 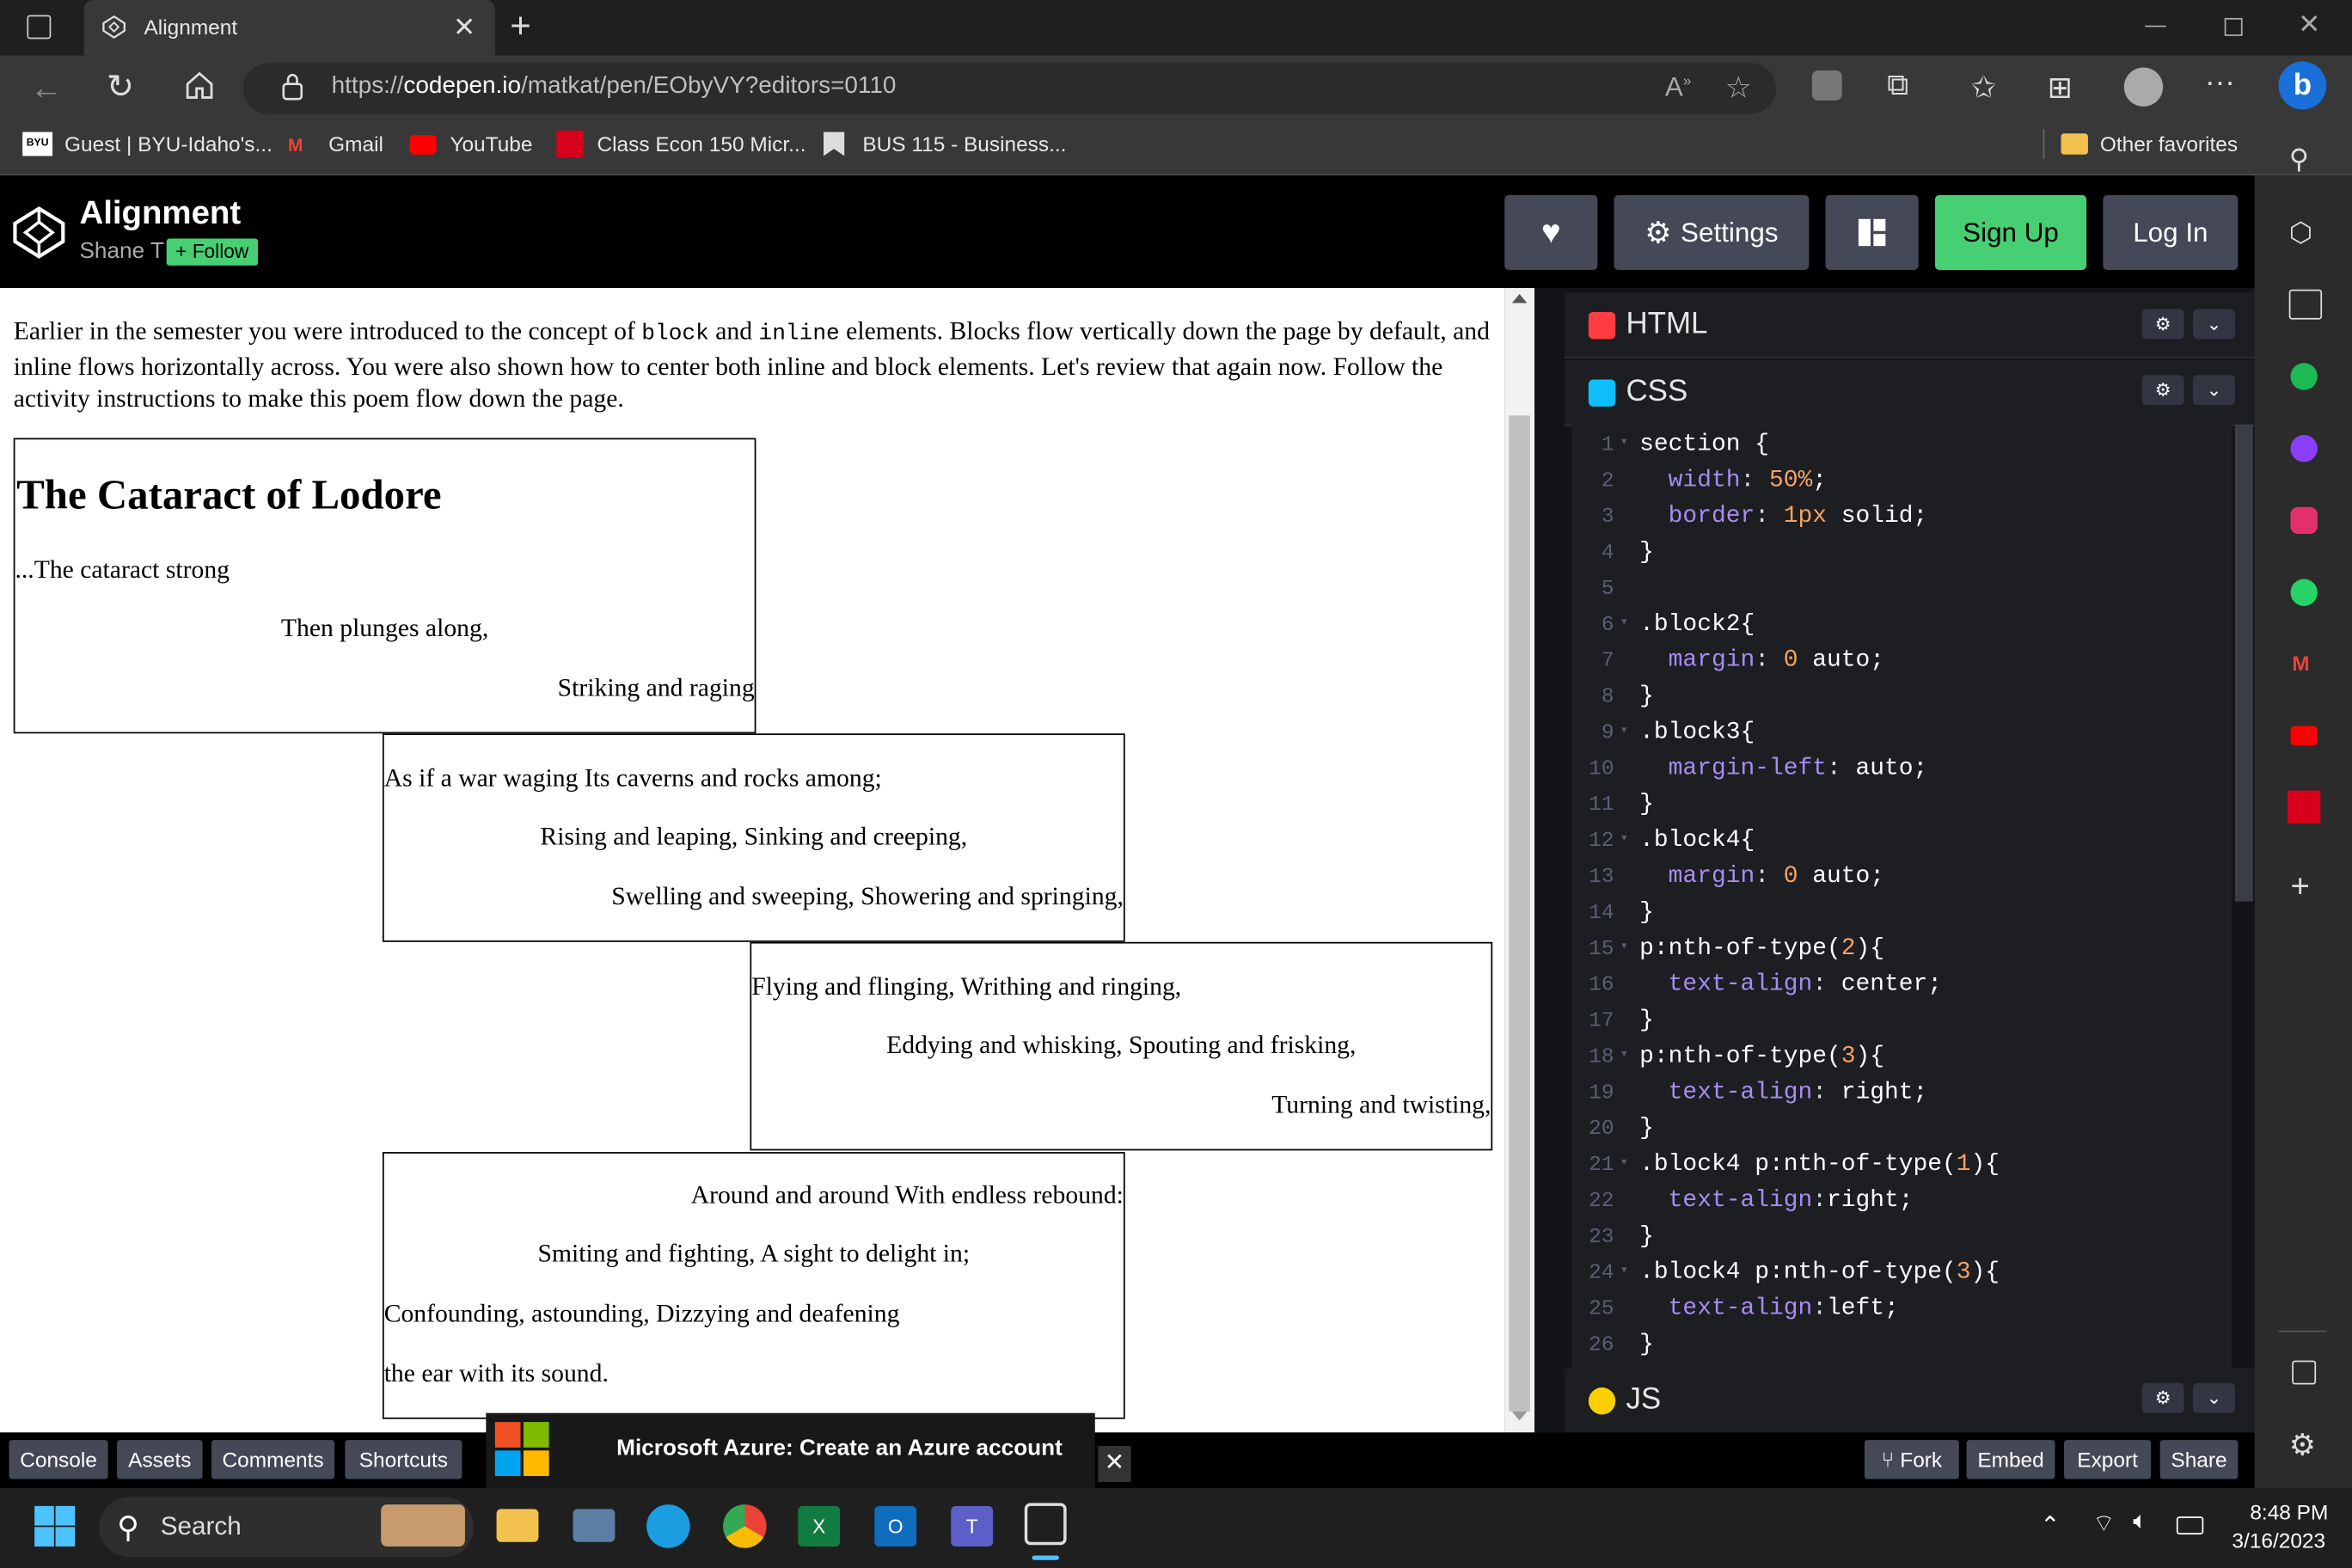 I want to click on sign-up-button: Sign Up, so click(x=2010, y=232).